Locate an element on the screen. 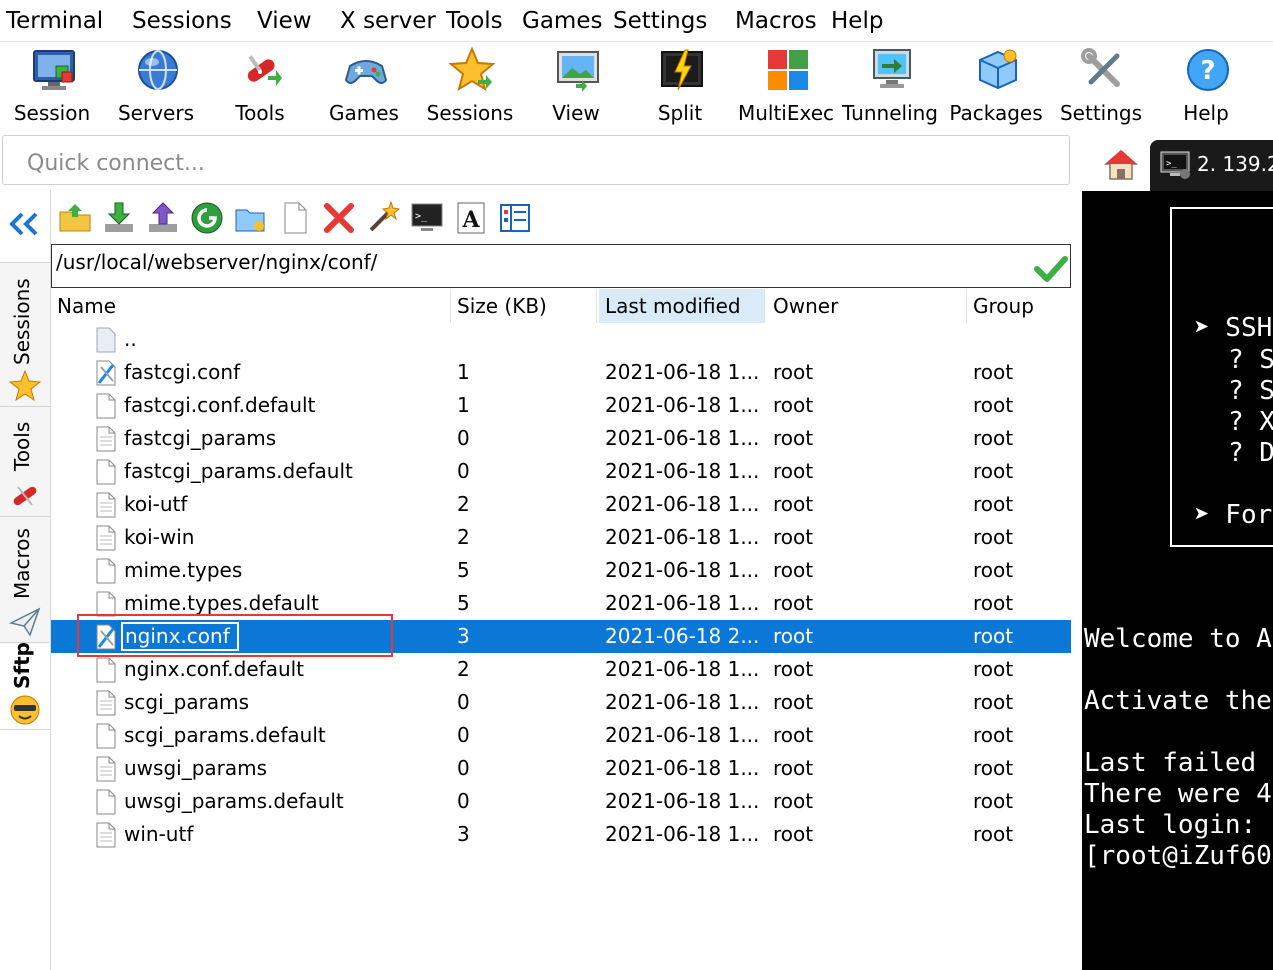  tab-sessions: Sessions is located at coordinates (25, 334).